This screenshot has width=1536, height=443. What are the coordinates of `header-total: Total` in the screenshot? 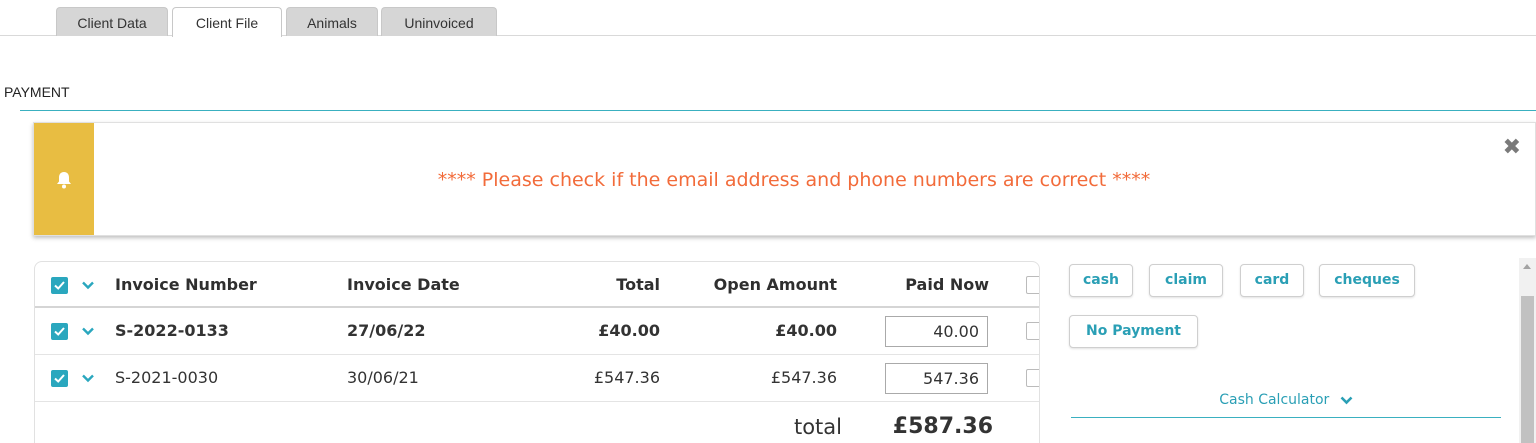 It's located at (592, 285).